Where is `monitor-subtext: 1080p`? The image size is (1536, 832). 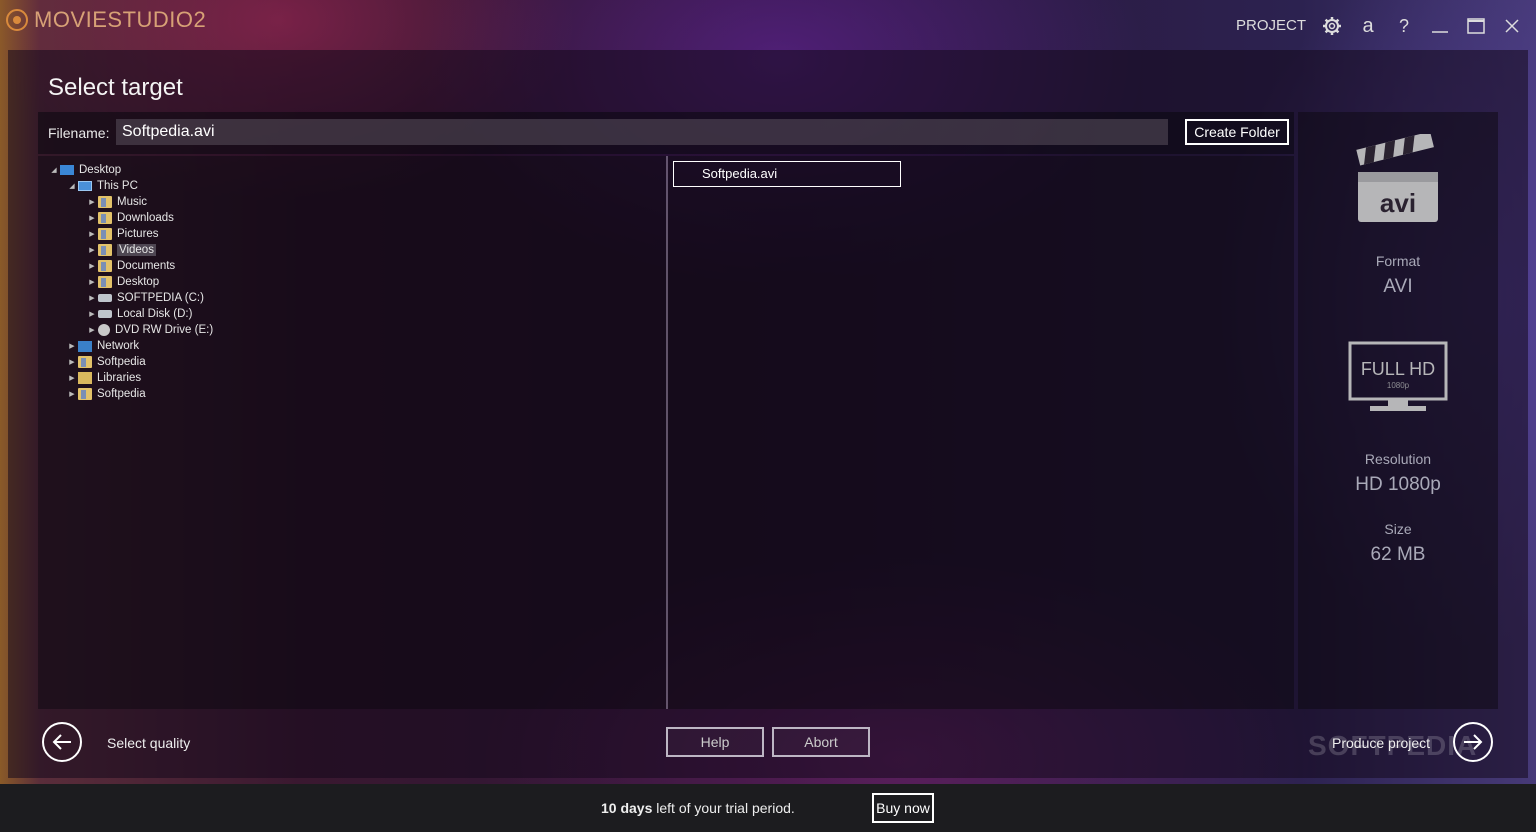
monitor-subtext: 1080p is located at coordinates (1398, 385).